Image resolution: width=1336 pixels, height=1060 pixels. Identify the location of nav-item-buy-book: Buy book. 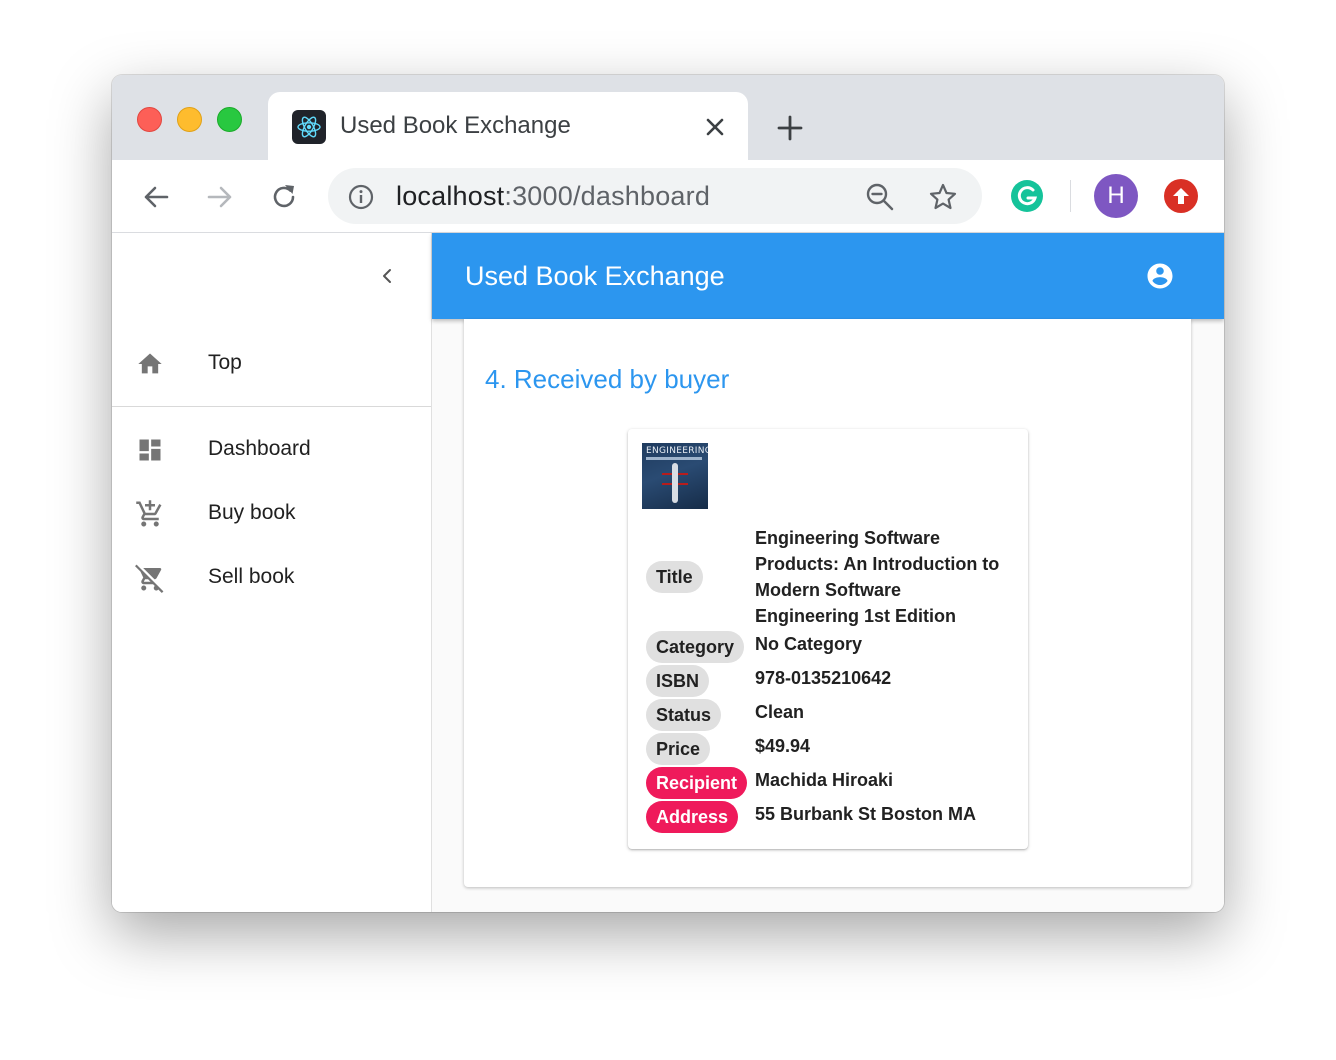
(271, 514).